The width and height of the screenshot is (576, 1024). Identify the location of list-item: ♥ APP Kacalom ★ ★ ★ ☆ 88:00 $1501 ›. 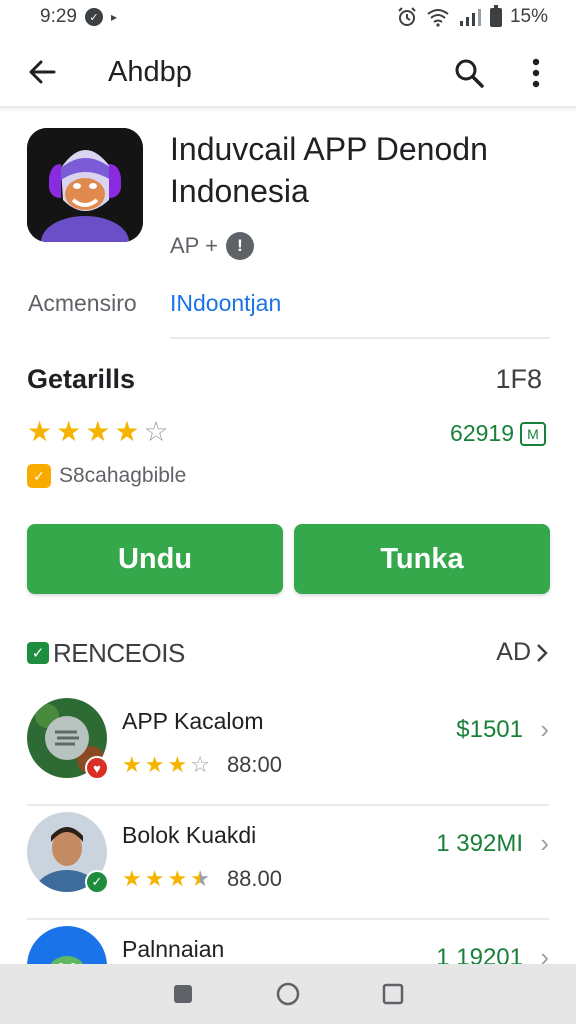
(288, 750).